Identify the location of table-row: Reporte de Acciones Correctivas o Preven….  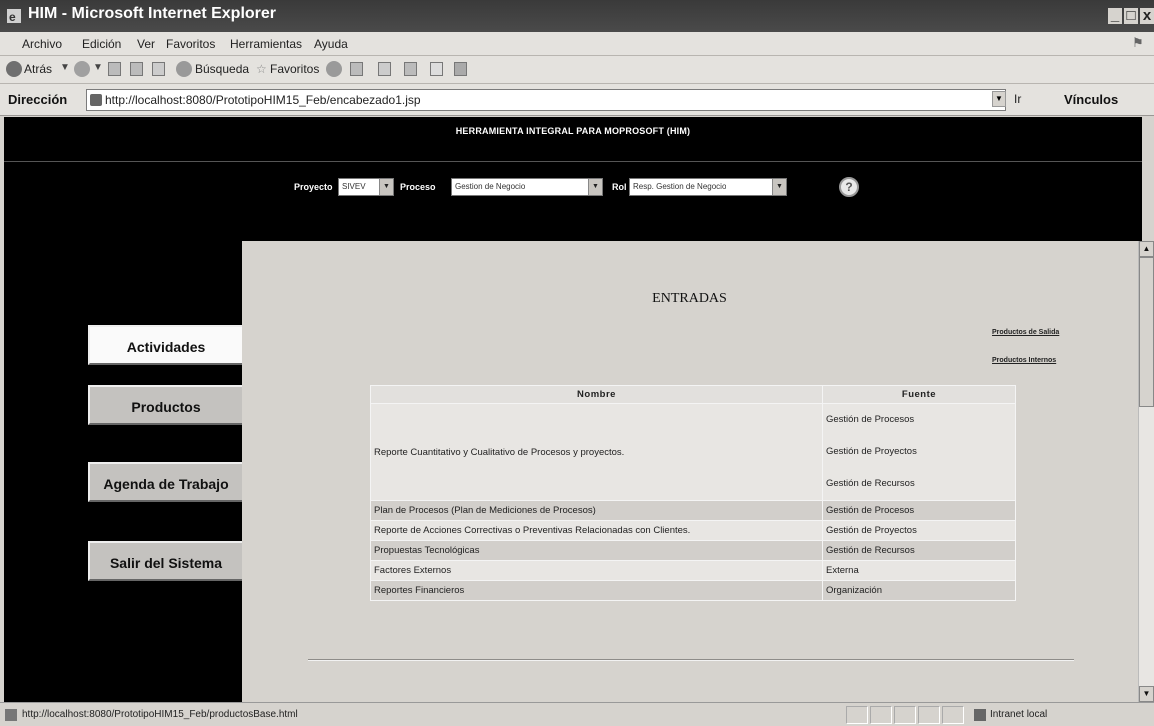
(693, 530).